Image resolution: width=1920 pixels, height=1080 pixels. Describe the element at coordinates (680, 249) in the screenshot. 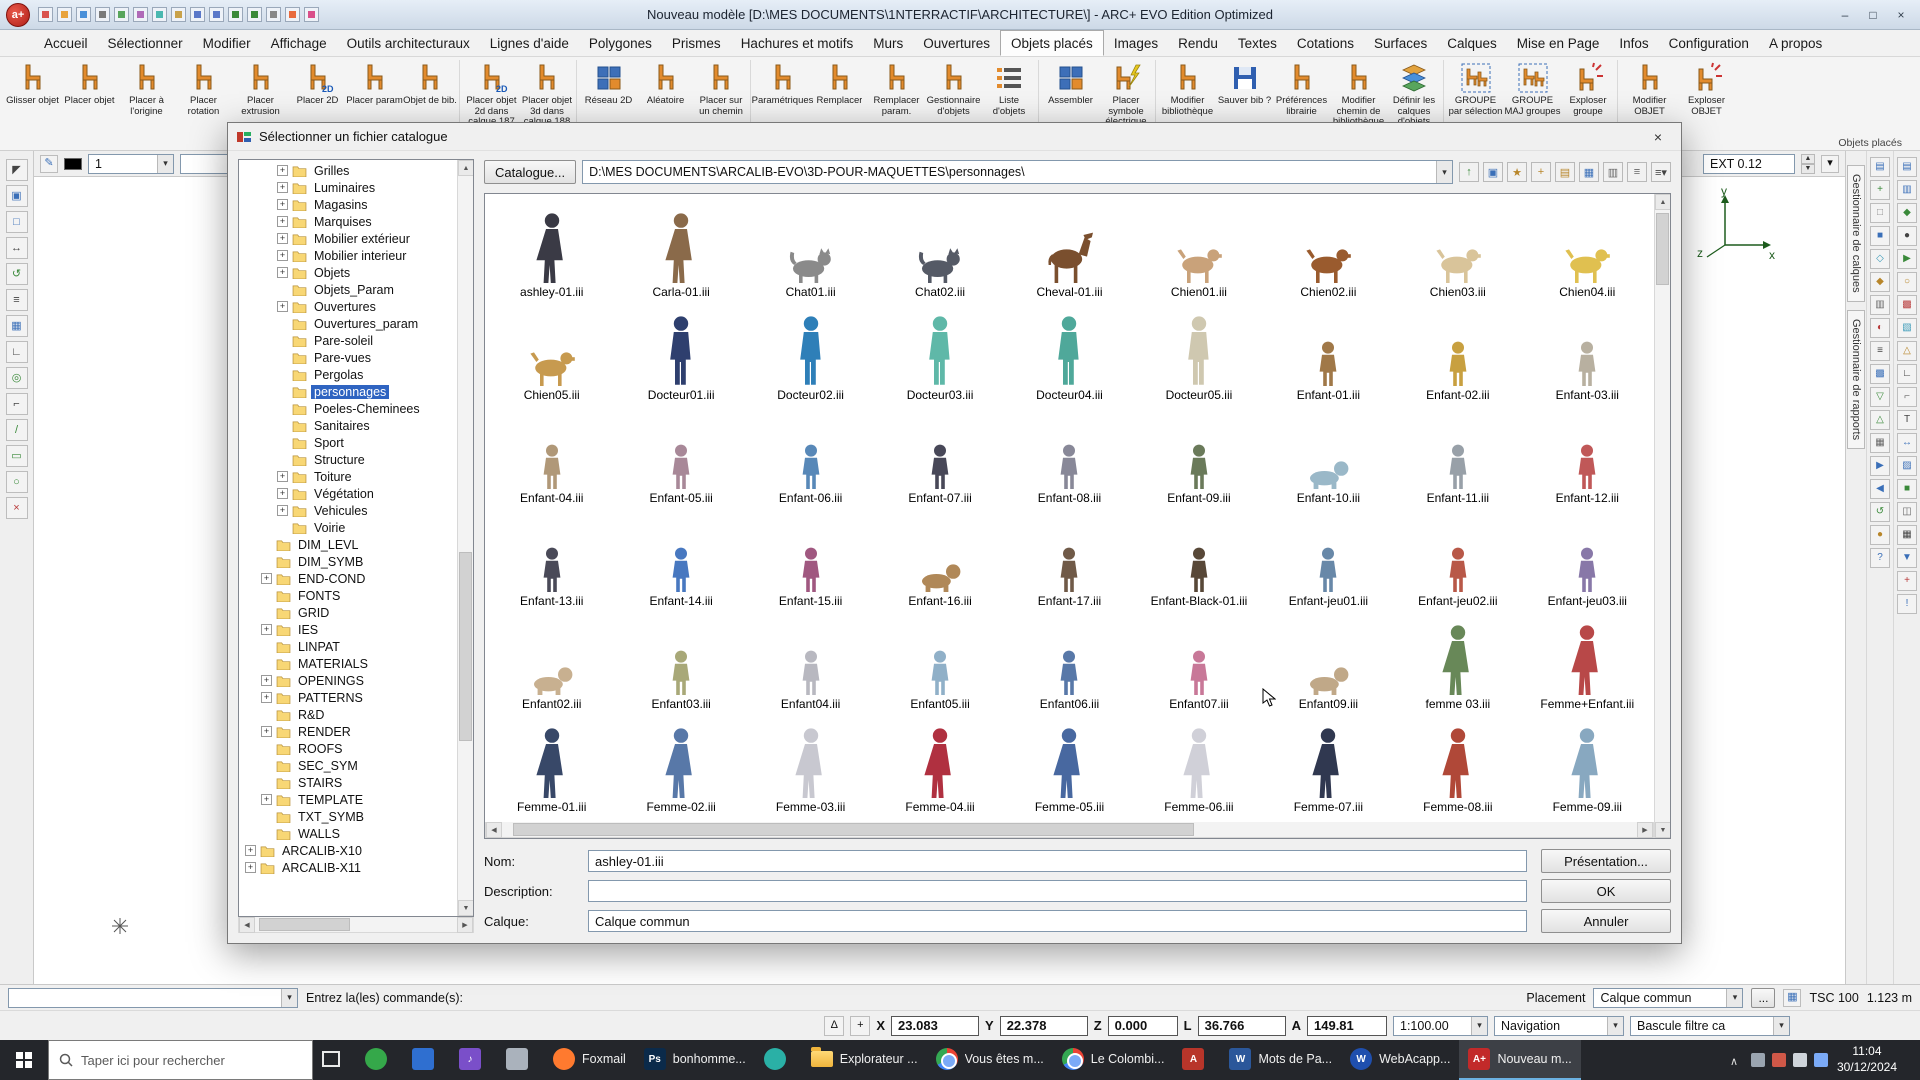

I see `catalog-file: Carla-01.iii` at that location.